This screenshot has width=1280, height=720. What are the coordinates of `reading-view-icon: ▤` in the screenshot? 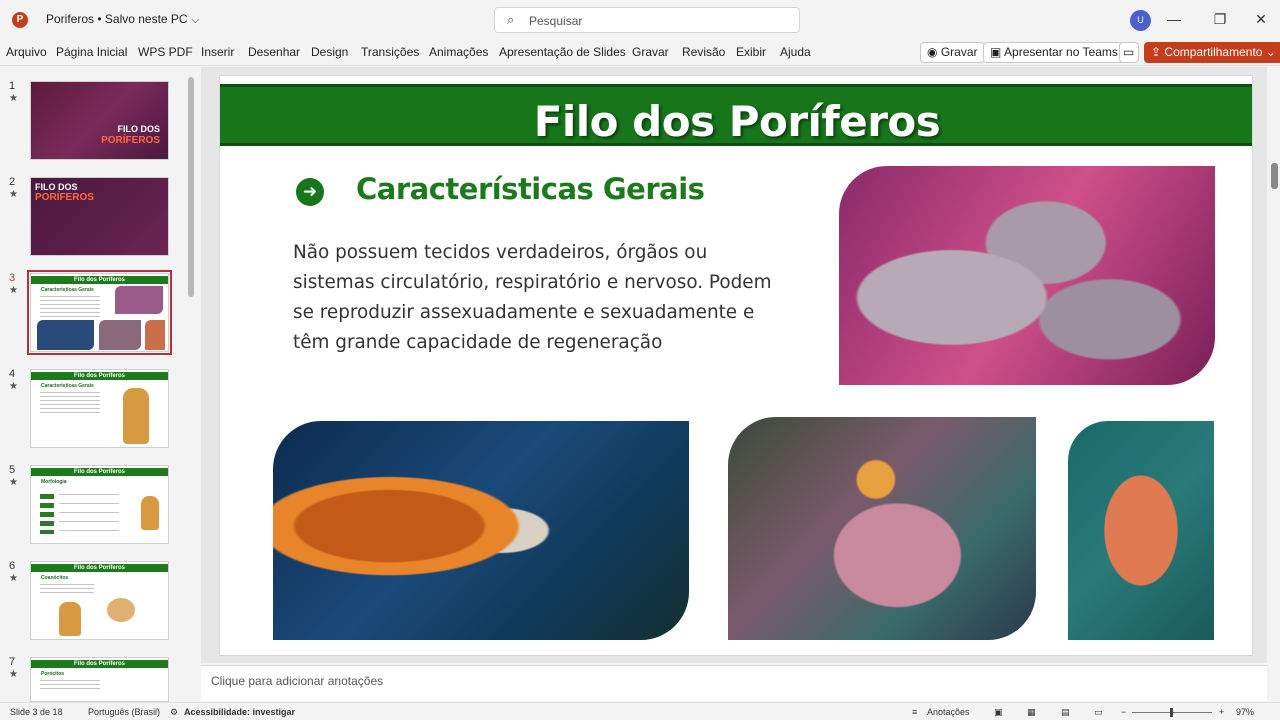 It's located at (1065, 712).